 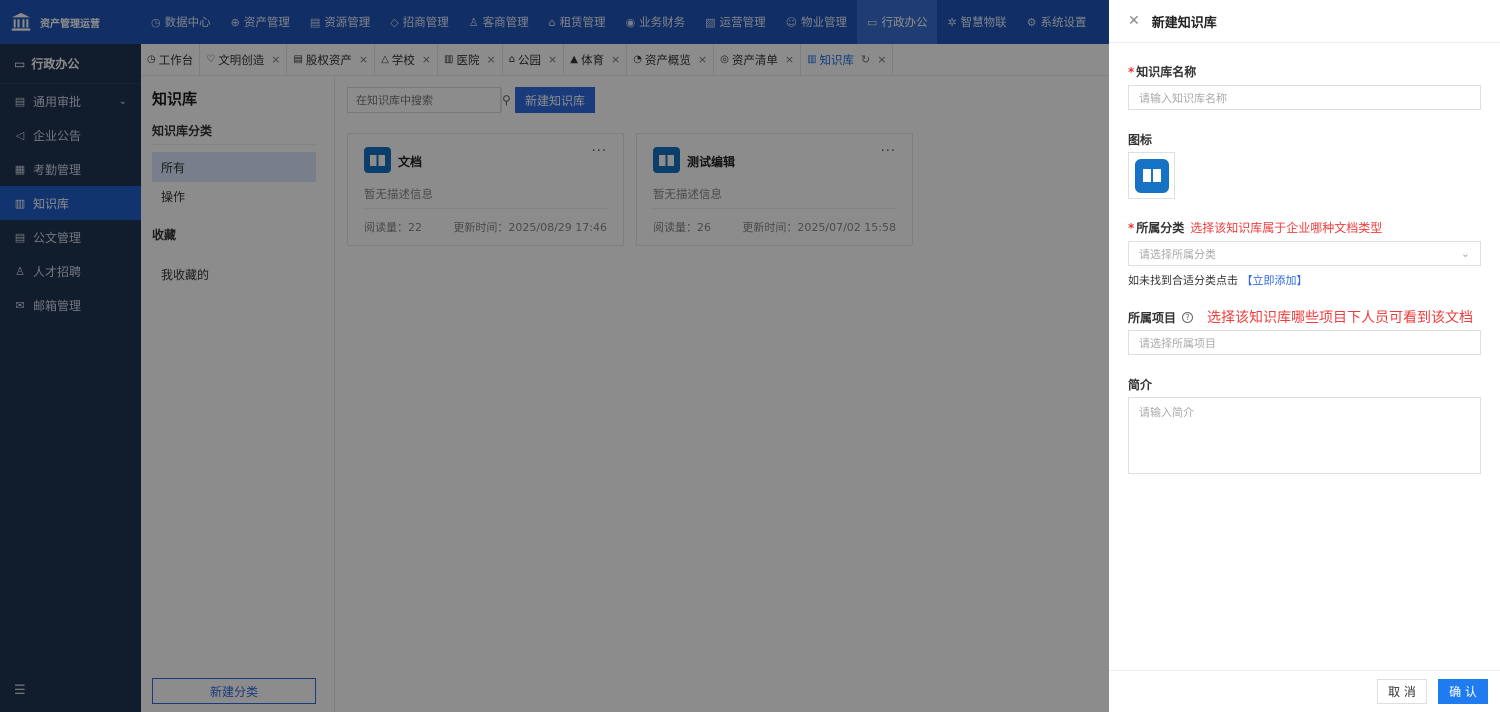 What do you see at coordinates (1152, 317) in the screenshot?
I see `project-label-text: 所属项目` at bounding box center [1152, 317].